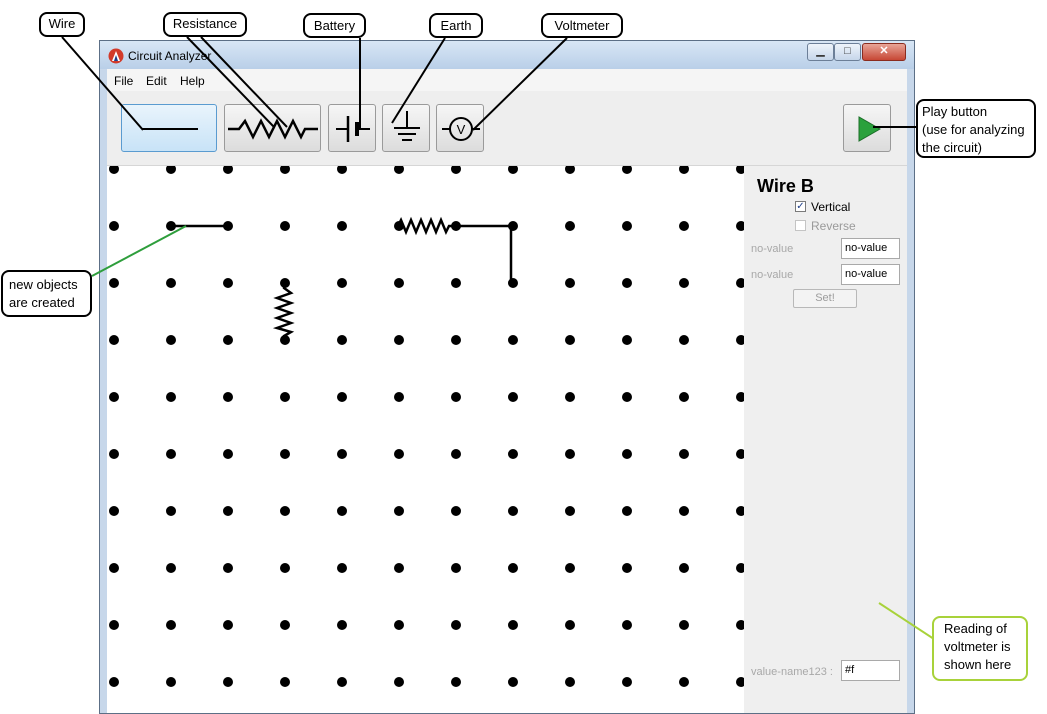  Describe the element at coordinates (582, 25) in the screenshot. I see `callout-voltmeter: Voltmeter` at that location.